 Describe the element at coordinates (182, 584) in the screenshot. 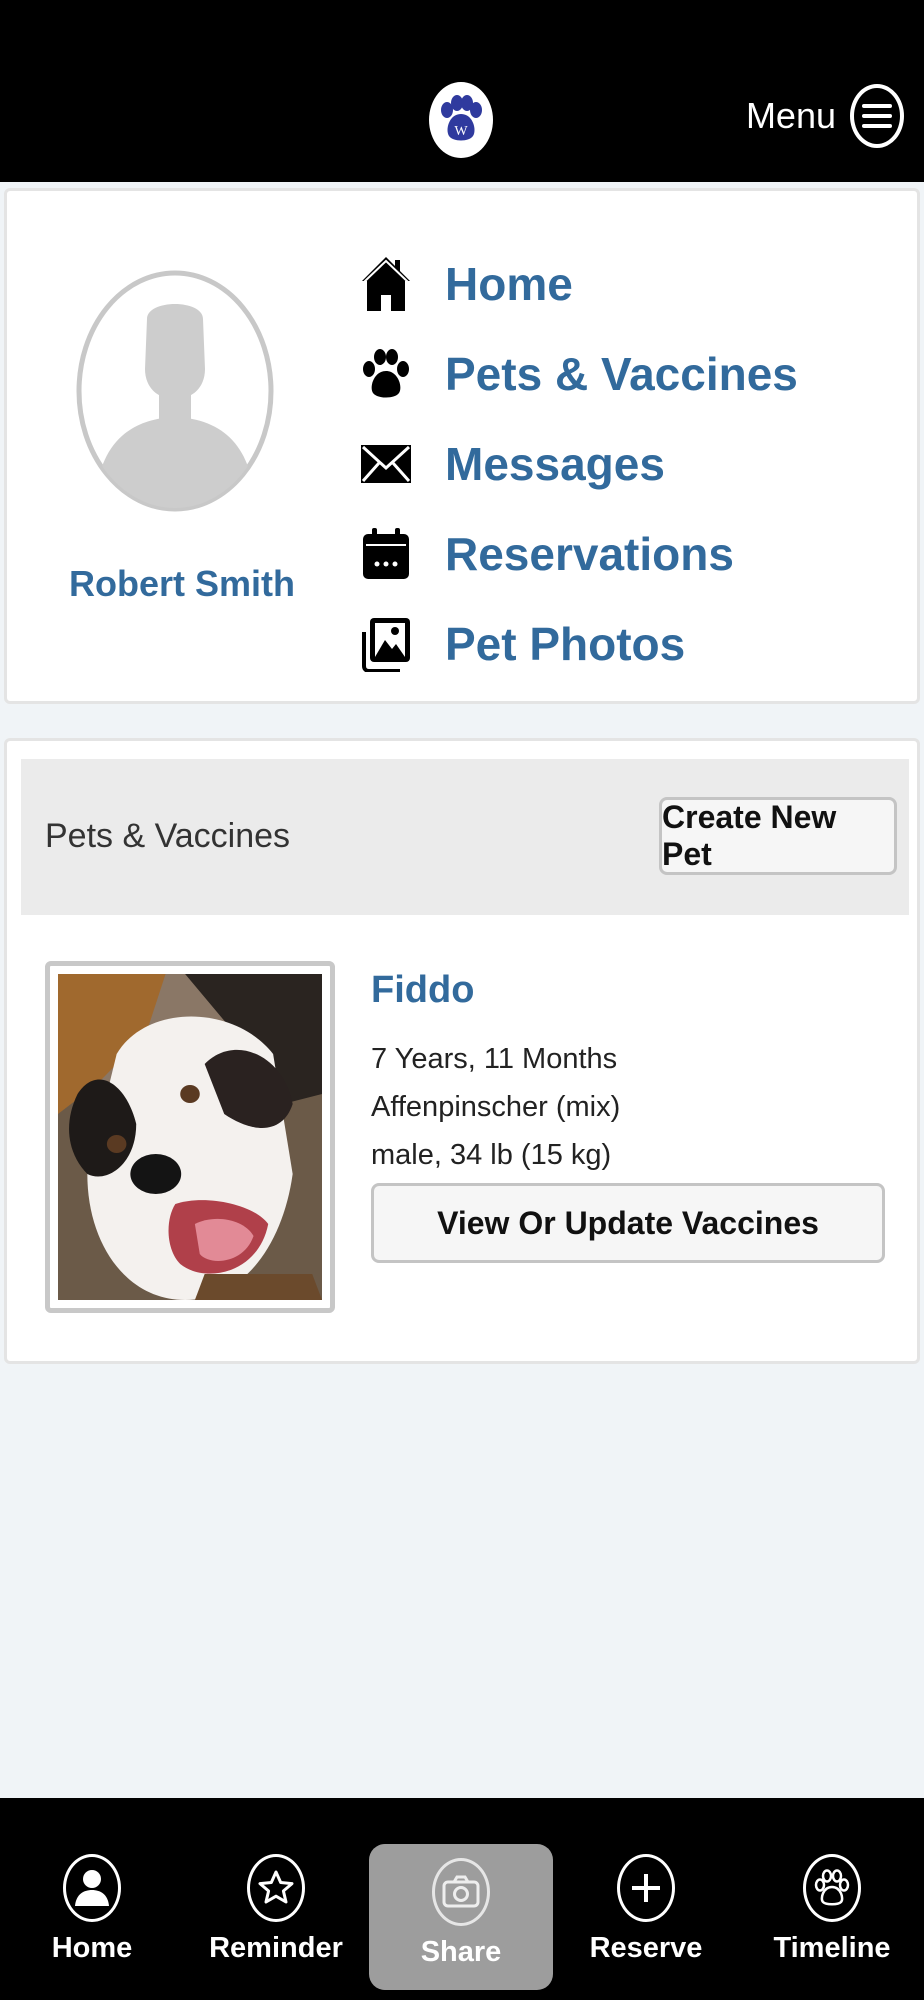

I see `user-name: Robert Smith` at that location.